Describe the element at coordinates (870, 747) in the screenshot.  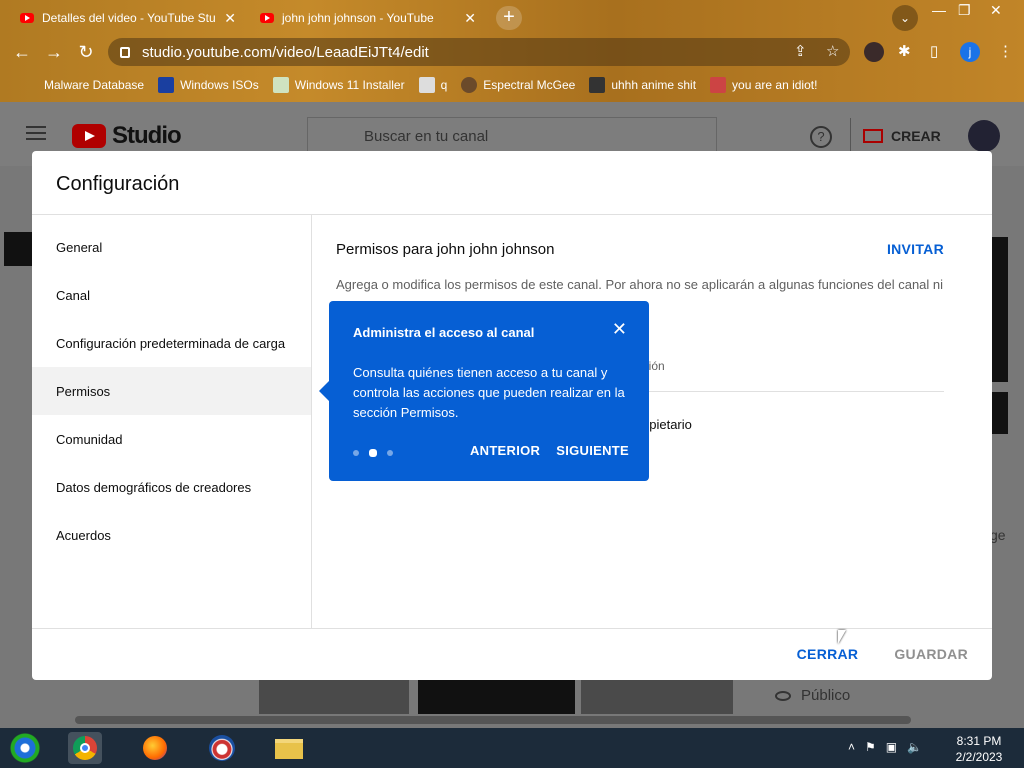
I see `flag-icon: ⚑` at that location.